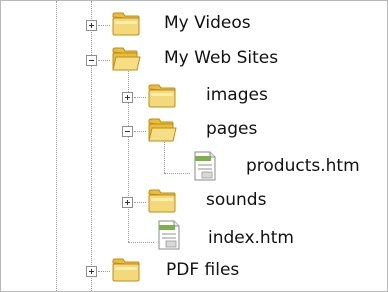 This screenshot has height=292, width=388. I want to click on tree-item-label: sounds, so click(236, 200).